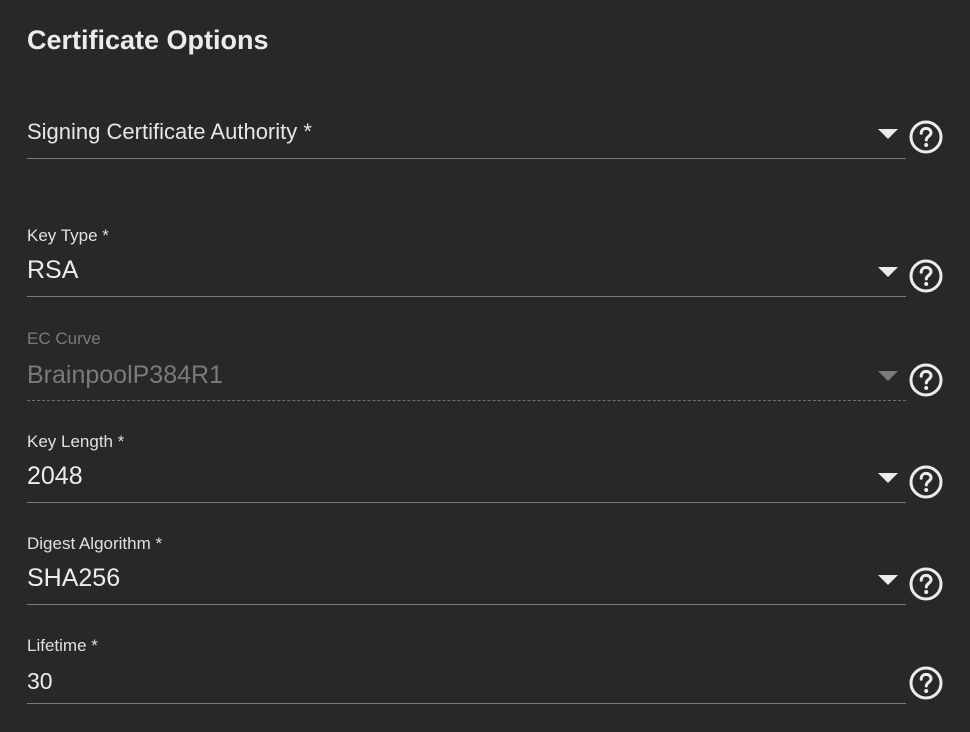  I want to click on digest-algorithm-select: Digest Algorithm * SHA256, so click(485, 570).